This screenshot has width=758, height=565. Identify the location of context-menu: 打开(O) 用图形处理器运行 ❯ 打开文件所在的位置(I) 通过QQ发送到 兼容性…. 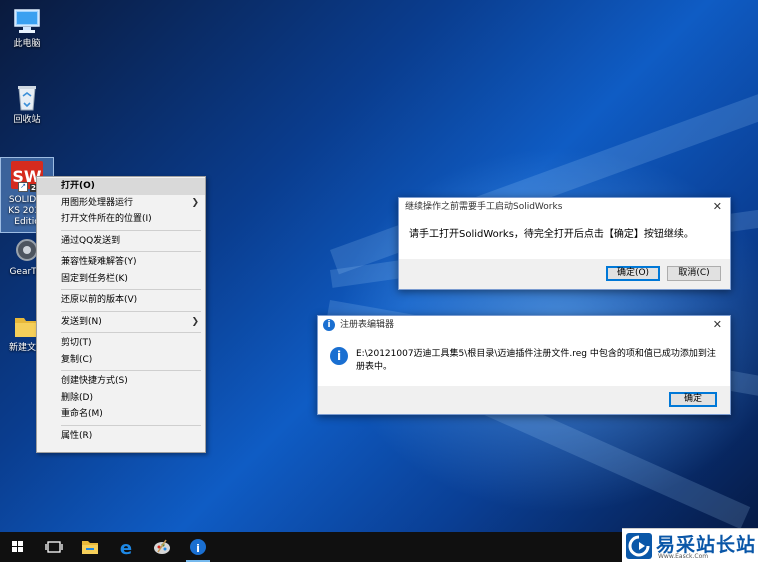
(121, 314).